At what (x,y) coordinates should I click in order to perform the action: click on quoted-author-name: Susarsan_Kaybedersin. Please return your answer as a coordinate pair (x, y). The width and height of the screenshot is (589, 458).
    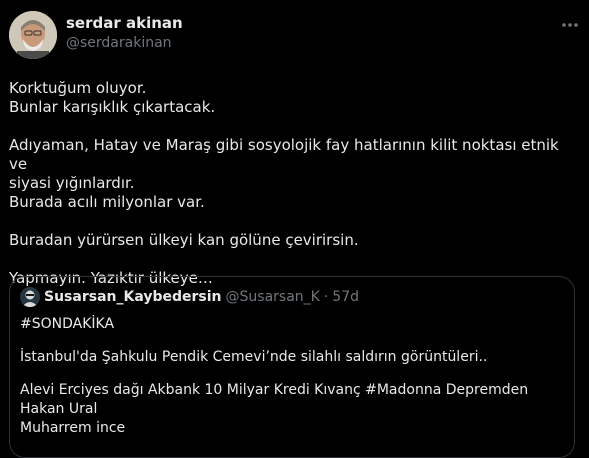
    Looking at the image, I should click on (133, 297).